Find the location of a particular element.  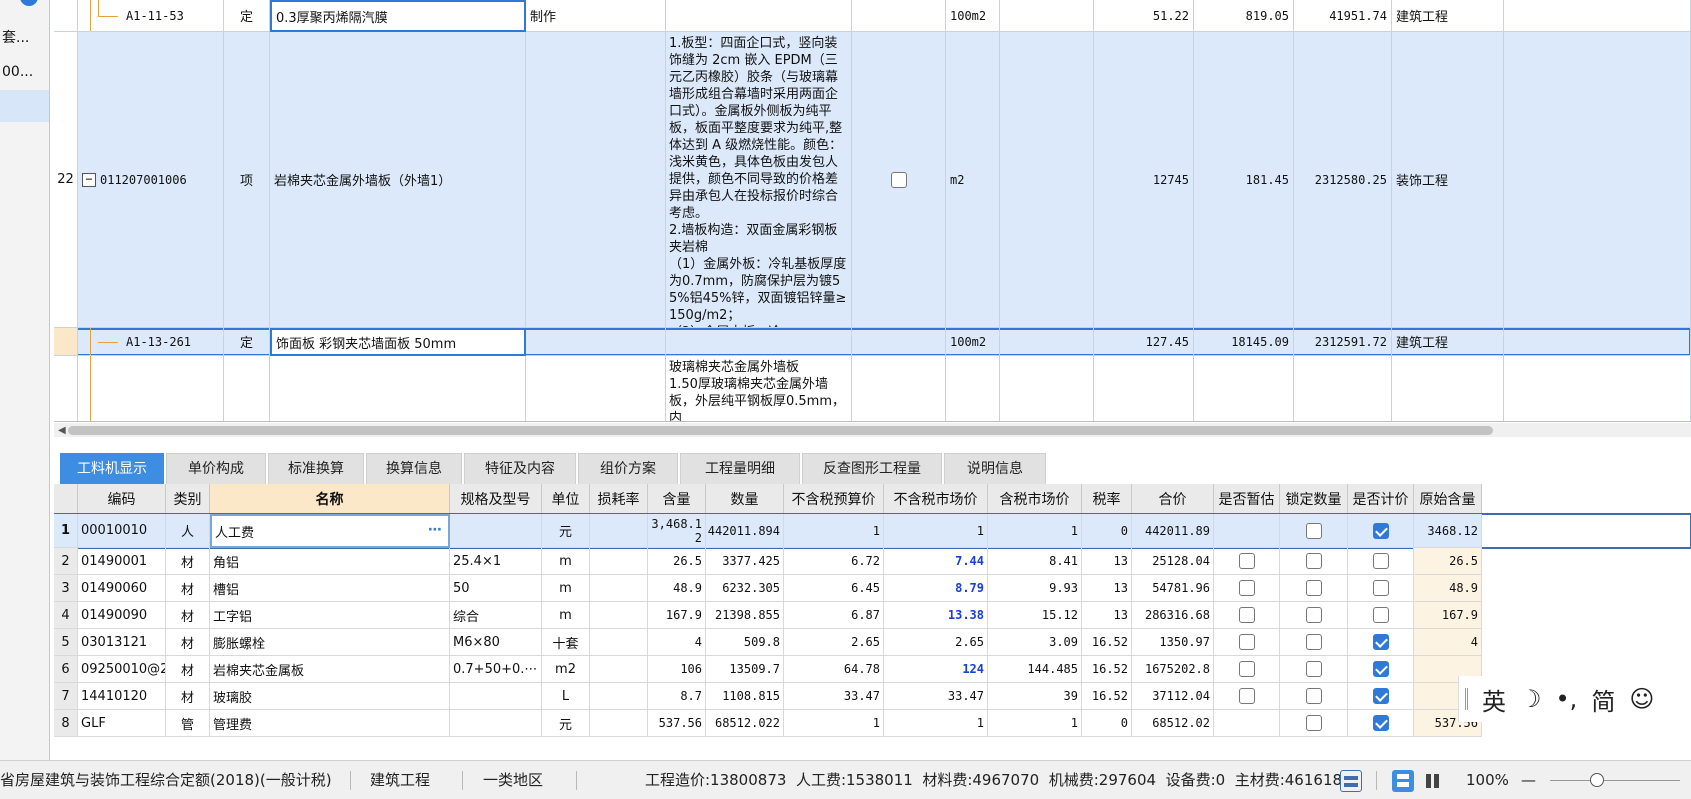

content-cell: 26.5 is located at coordinates (677, 561).